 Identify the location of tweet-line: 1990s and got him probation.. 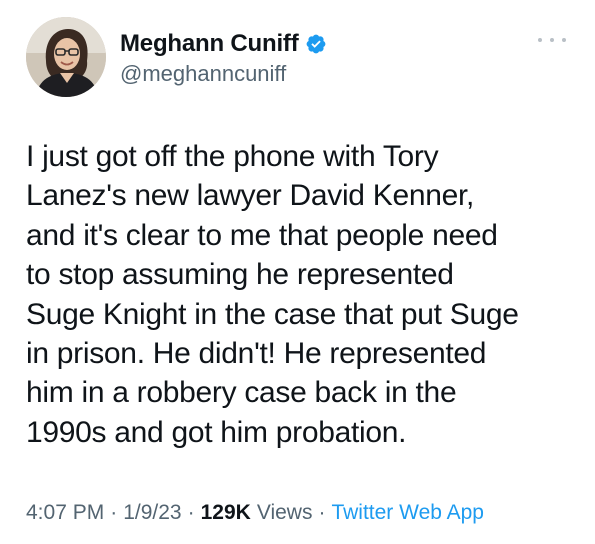
(216, 432).